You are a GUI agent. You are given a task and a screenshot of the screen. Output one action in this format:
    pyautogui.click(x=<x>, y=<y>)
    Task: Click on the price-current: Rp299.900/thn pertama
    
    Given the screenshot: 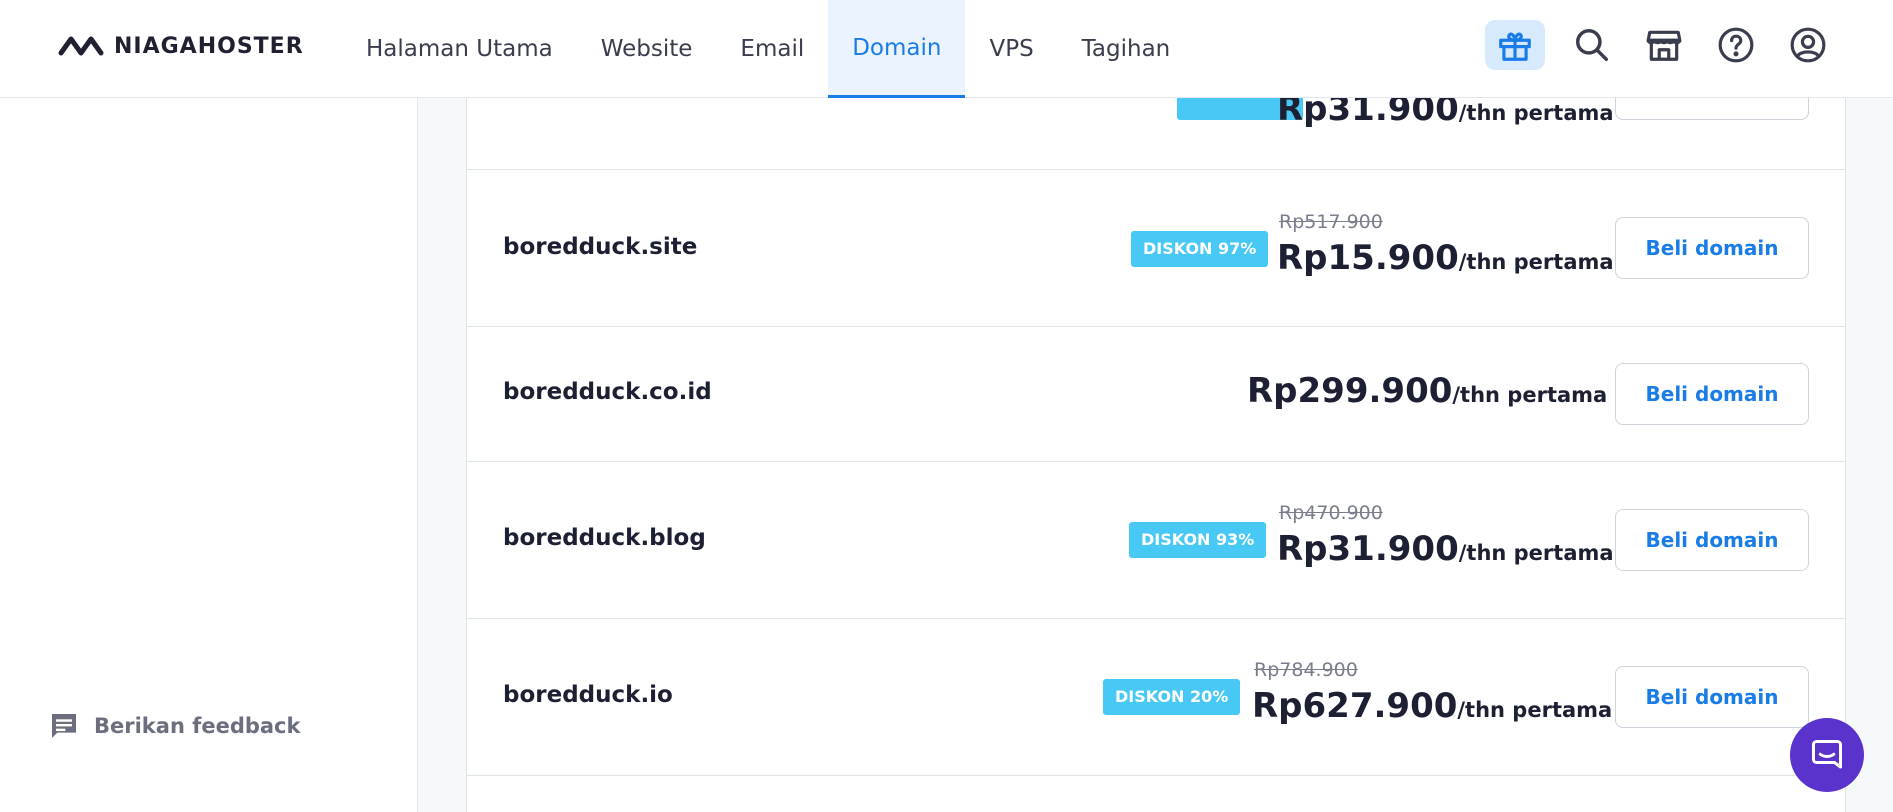 What is the action you would take?
    pyautogui.click(x=1427, y=391)
    